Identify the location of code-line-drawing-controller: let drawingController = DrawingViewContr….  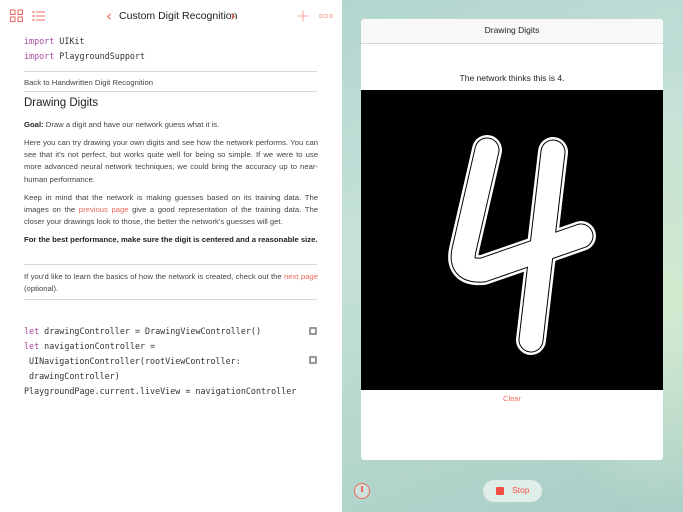
(142, 331).